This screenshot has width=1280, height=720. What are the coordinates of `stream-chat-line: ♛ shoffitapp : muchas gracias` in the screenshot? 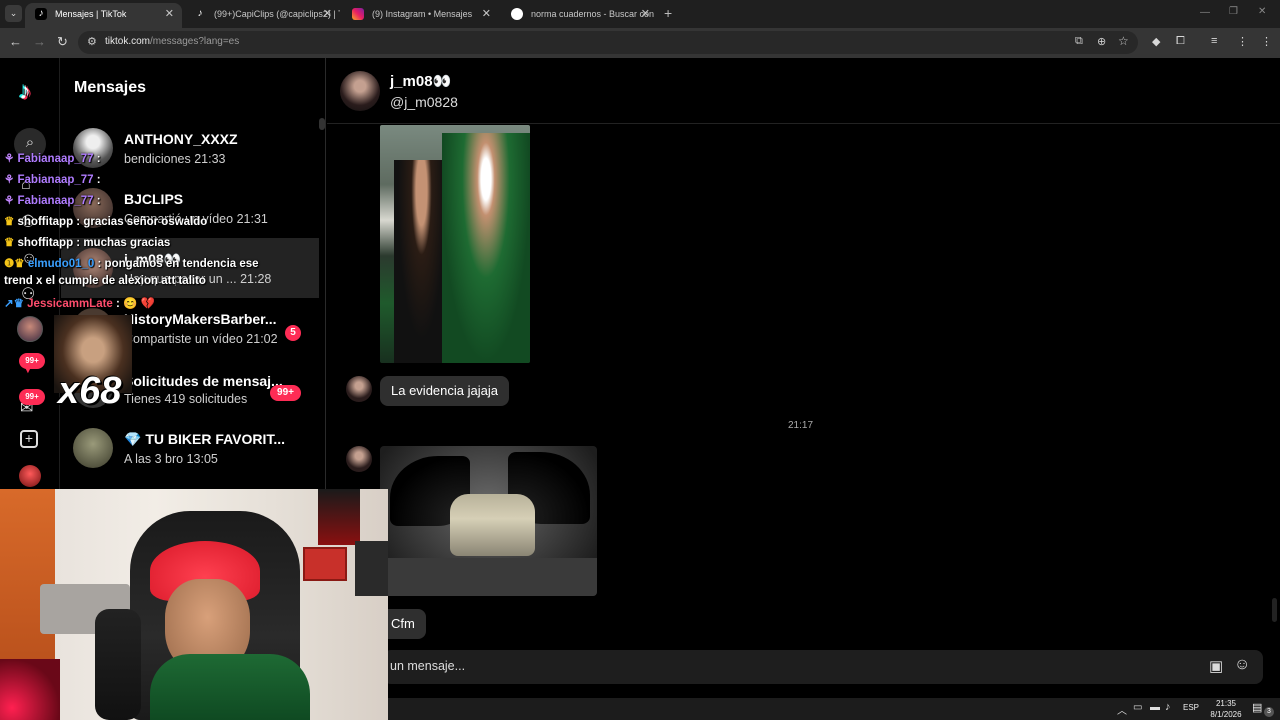 It's located at (87, 242).